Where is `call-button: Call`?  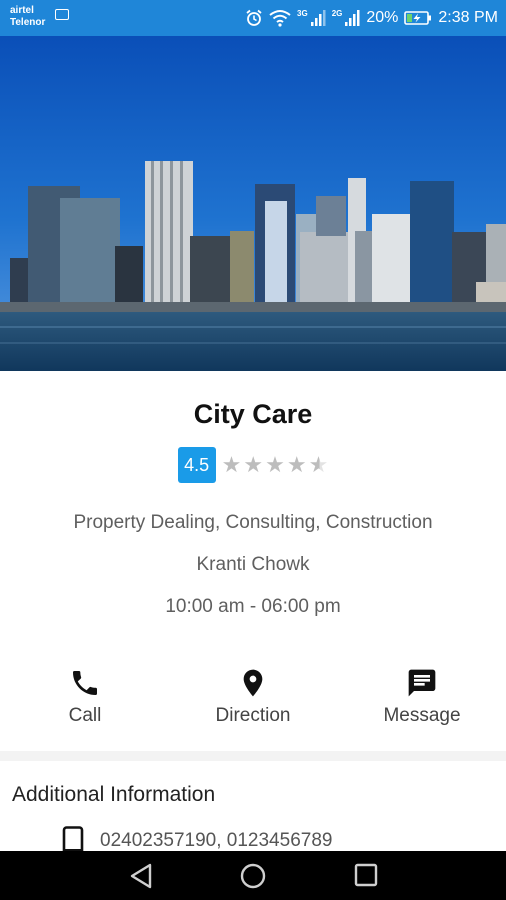 call-button: Call is located at coordinates (85, 697).